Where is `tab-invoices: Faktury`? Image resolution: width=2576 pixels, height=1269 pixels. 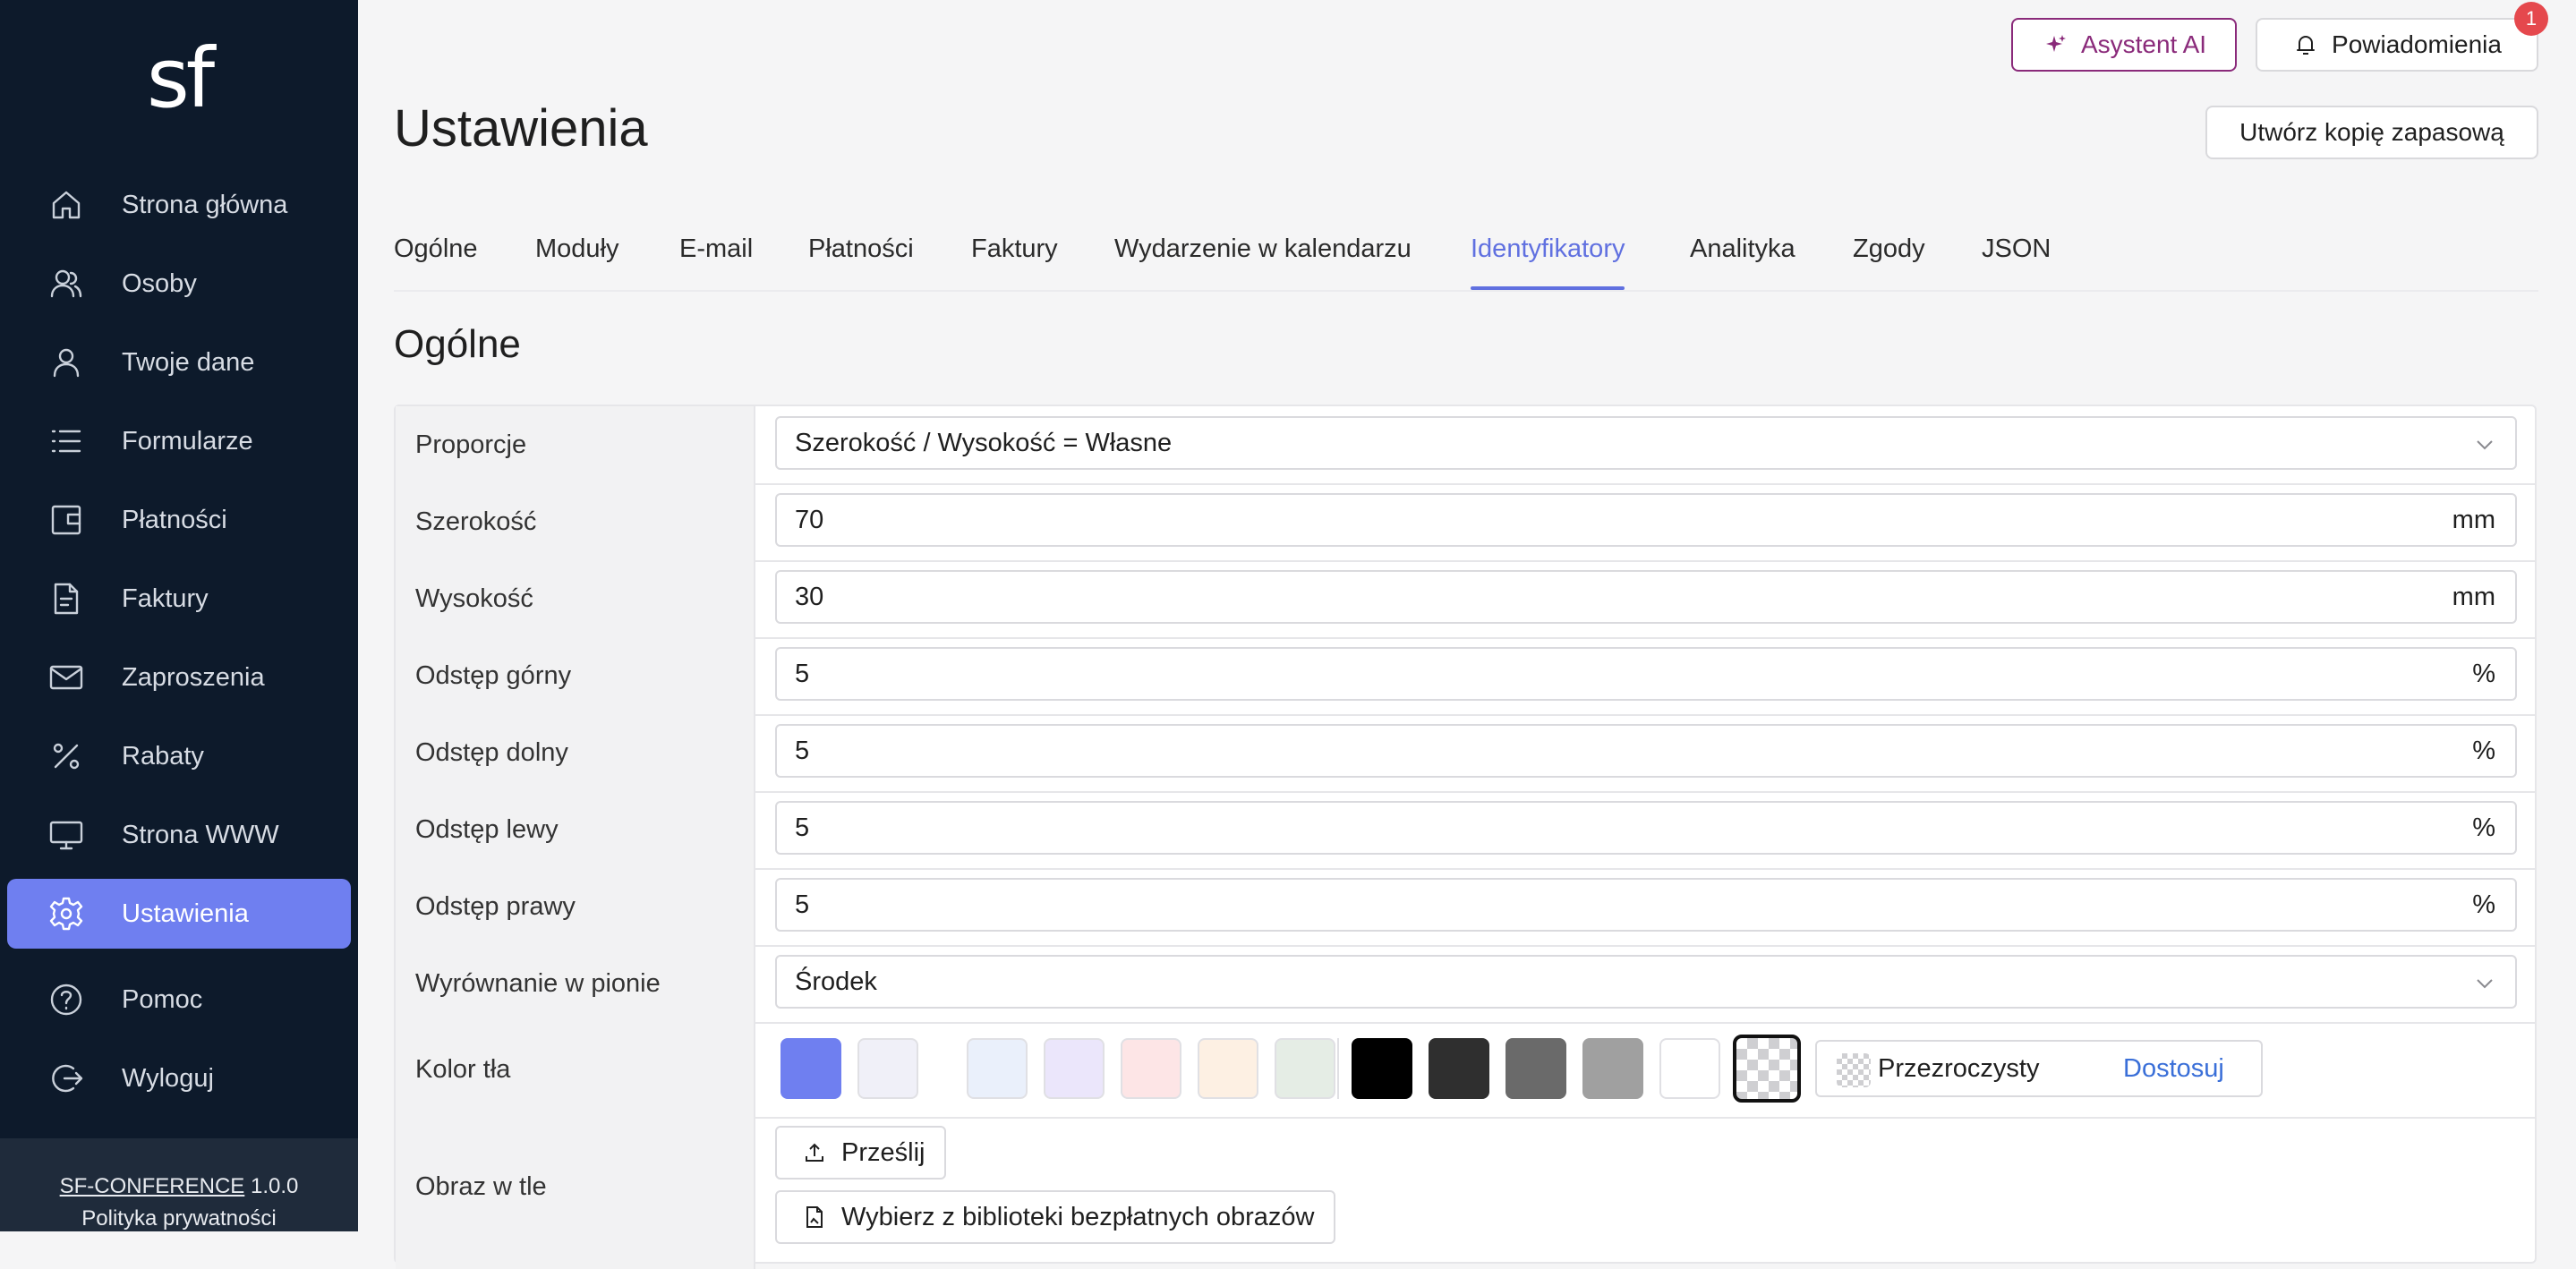
tab-invoices: Faktury is located at coordinates (1014, 260).